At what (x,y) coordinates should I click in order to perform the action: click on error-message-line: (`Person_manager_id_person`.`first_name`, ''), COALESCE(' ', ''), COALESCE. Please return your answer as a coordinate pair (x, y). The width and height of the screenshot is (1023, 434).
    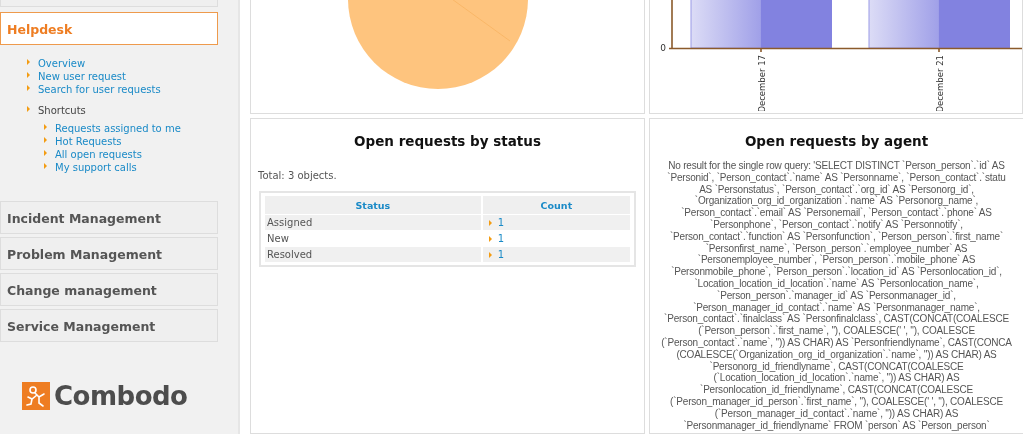
    Looking at the image, I should click on (836, 401).